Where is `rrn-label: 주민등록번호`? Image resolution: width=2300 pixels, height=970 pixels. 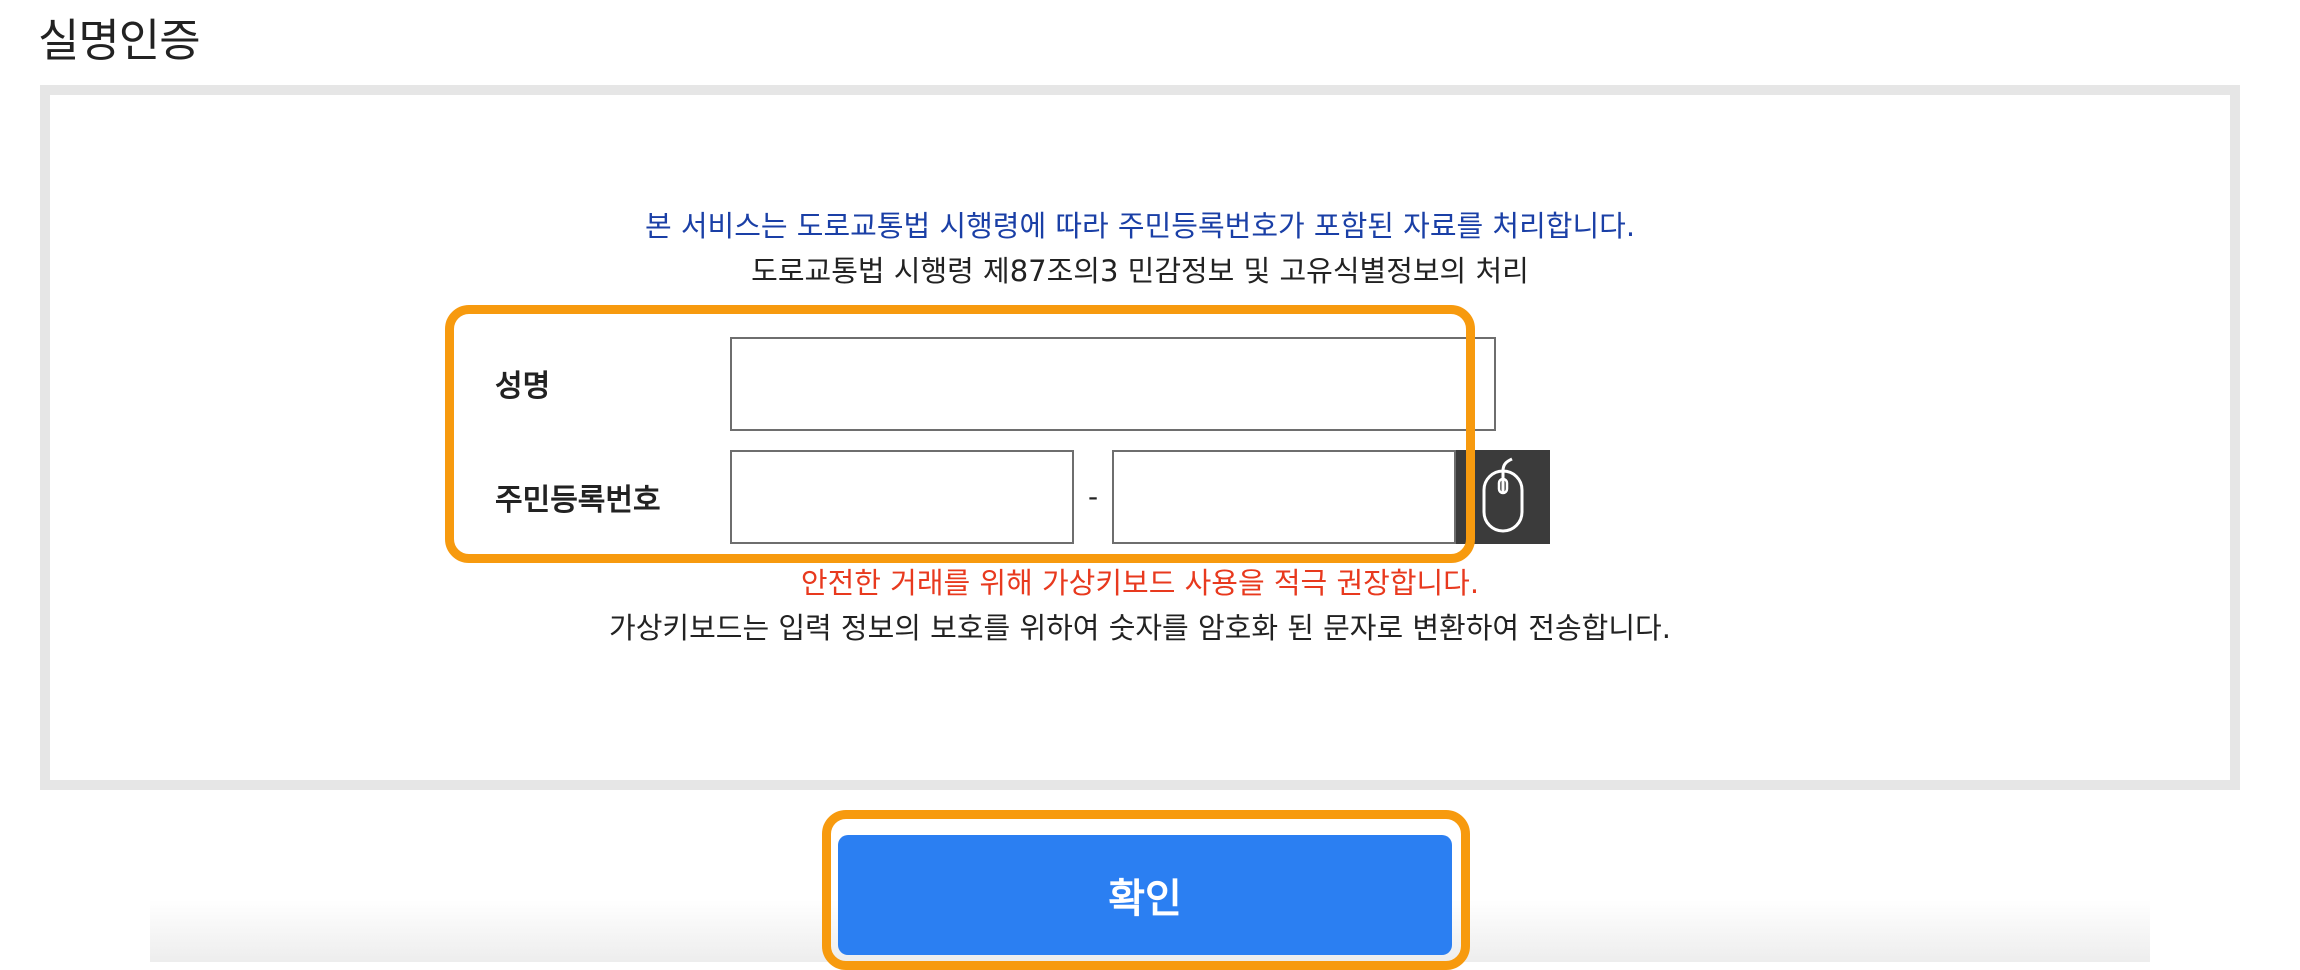 rrn-label: 주민등록번호 is located at coordinates (578, 500).